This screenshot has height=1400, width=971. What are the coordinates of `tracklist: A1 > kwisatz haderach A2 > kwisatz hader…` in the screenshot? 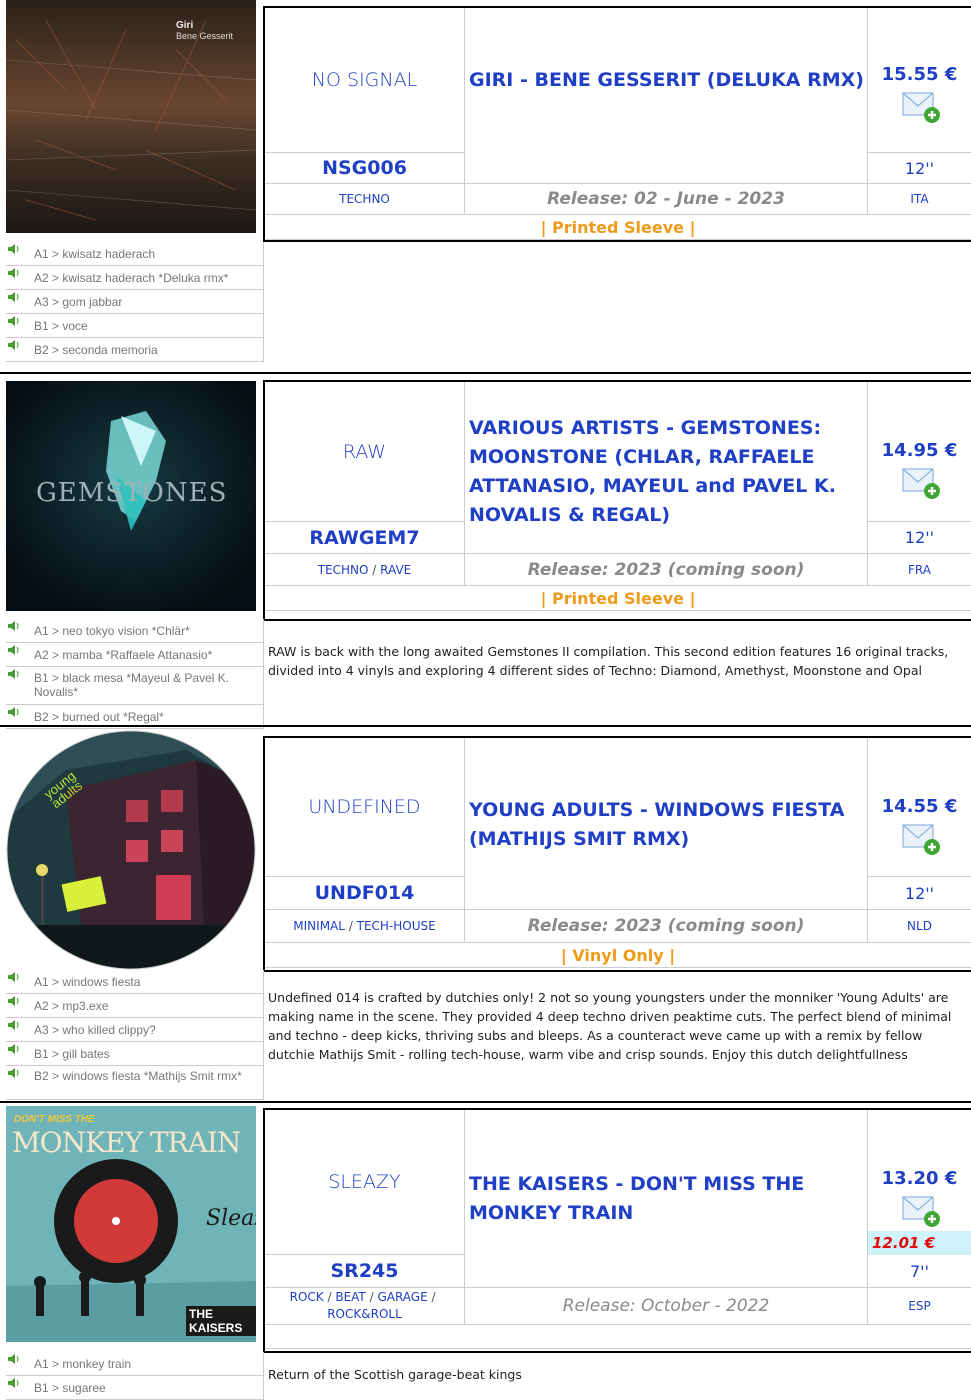 It's located at (135, 302).